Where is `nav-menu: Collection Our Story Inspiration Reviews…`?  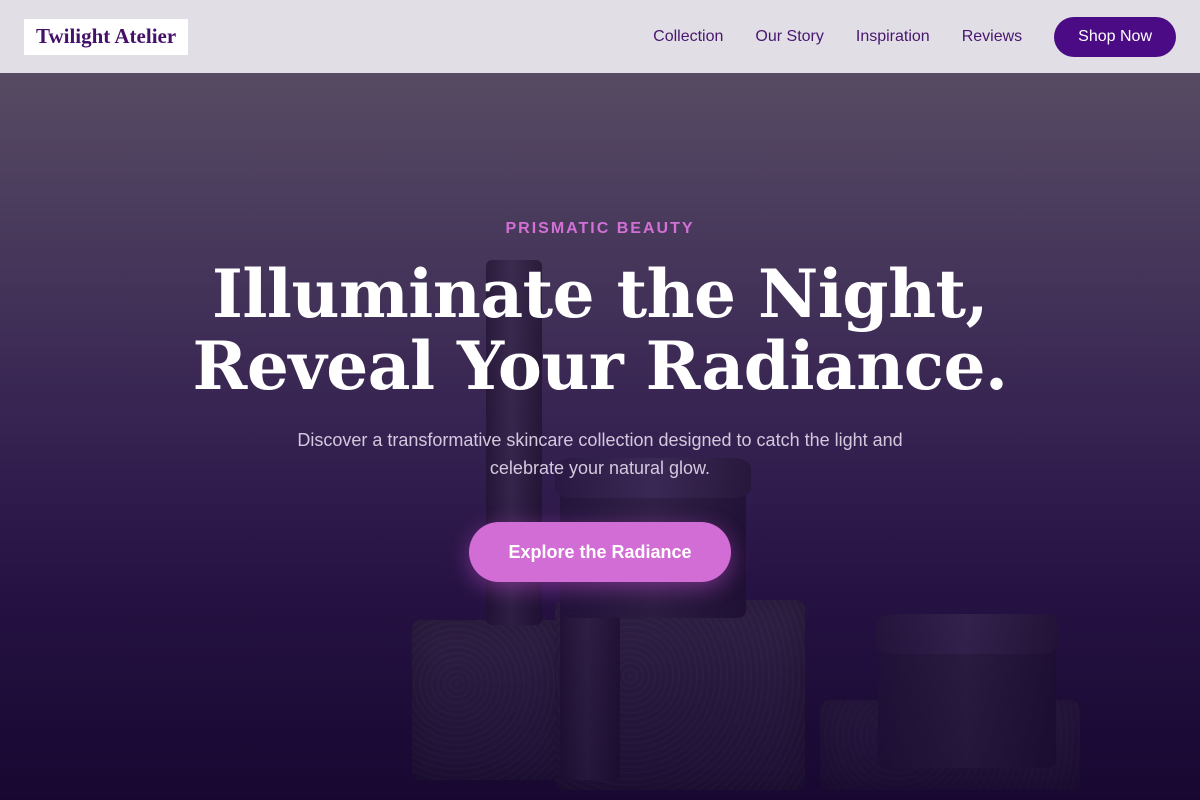 nav-menu: Collection Our Story Inspiration Reviews… is located at coordinates (914, 36).